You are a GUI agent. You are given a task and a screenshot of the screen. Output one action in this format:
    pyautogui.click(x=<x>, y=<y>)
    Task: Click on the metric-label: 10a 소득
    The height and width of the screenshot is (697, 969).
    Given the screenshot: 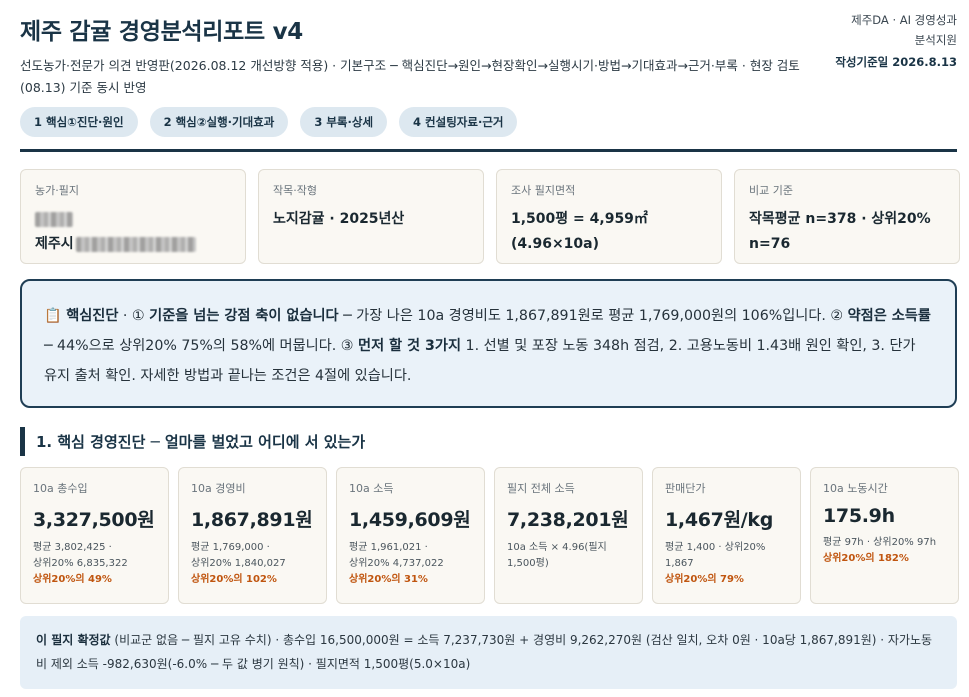 What is the action you would take?
    pyautogui.click(x=371, y=488)
    